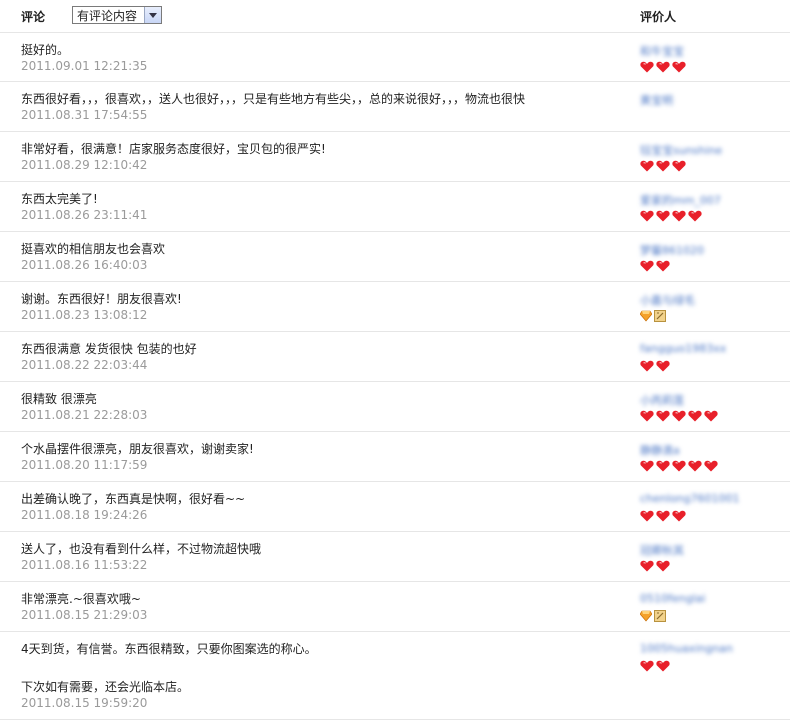  Describe the element at coordinates (45, 50) in the screenshot. I see `review-comment: 挺好的。` at that location.